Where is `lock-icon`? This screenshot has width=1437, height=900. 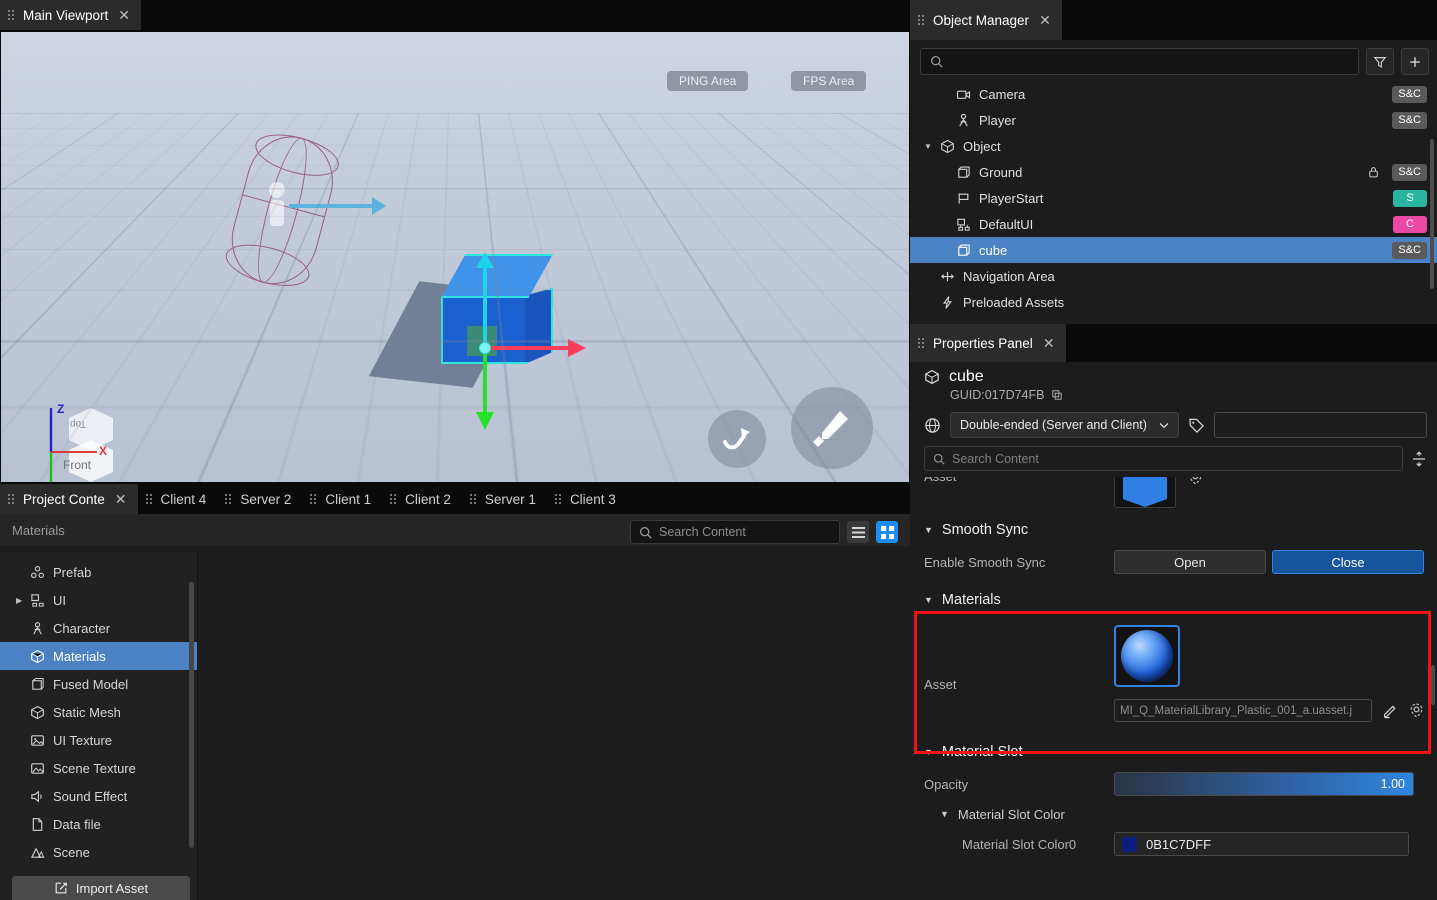
lock-icon is located at coordinates (1373, 172).